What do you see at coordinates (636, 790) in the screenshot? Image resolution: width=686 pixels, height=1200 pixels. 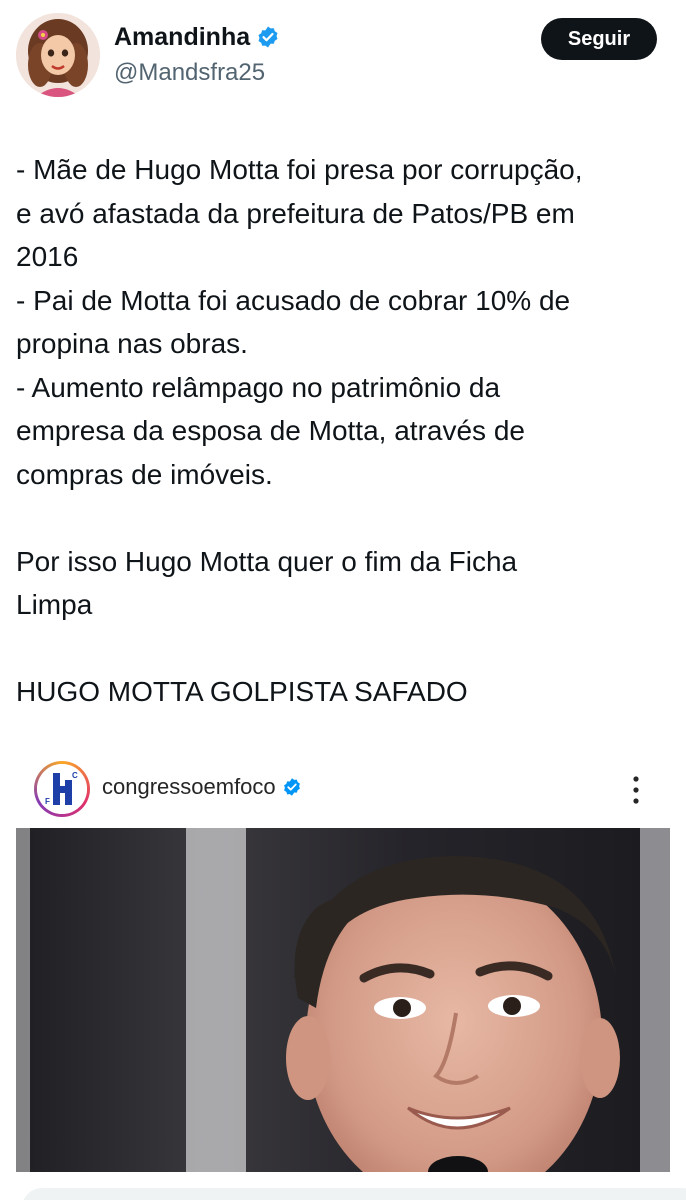 I see `more-vertical-icon` at bounding box center [636, 790].